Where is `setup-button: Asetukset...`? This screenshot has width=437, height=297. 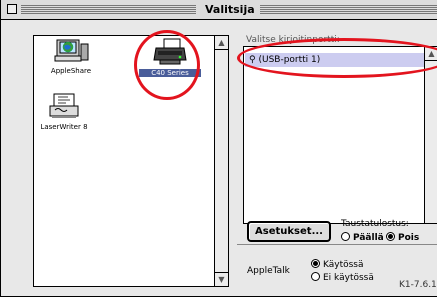
setup-button: Asetukset... is located at coordinates (289, 231).